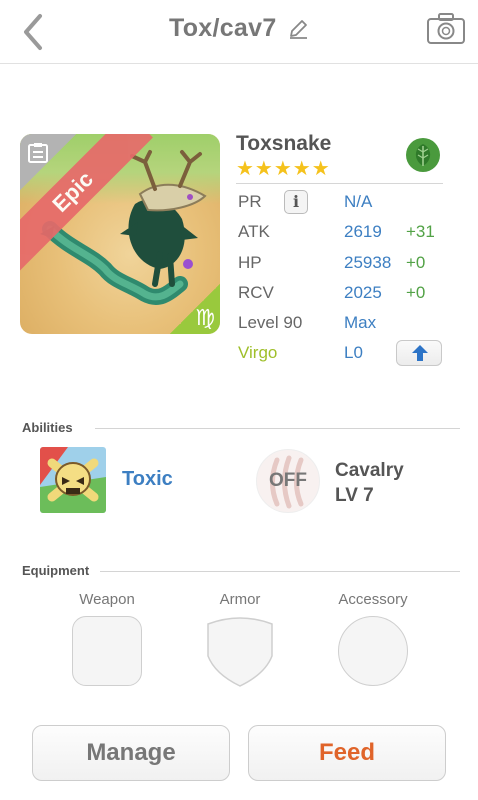 The image size is (478, 800). I want to click on armor-slot, so click(240, 651).